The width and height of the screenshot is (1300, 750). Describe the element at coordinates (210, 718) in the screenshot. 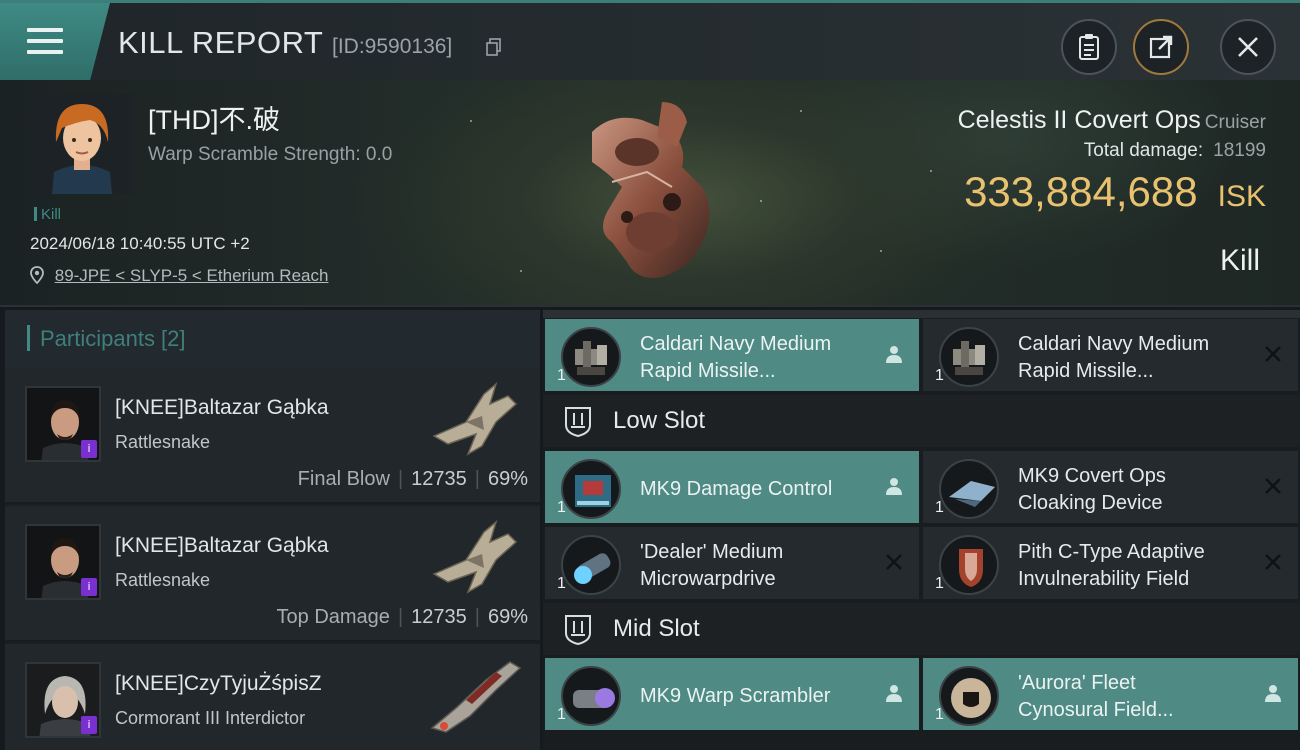

I see `participant-ship: Cormorant III Interdictor` at that location.